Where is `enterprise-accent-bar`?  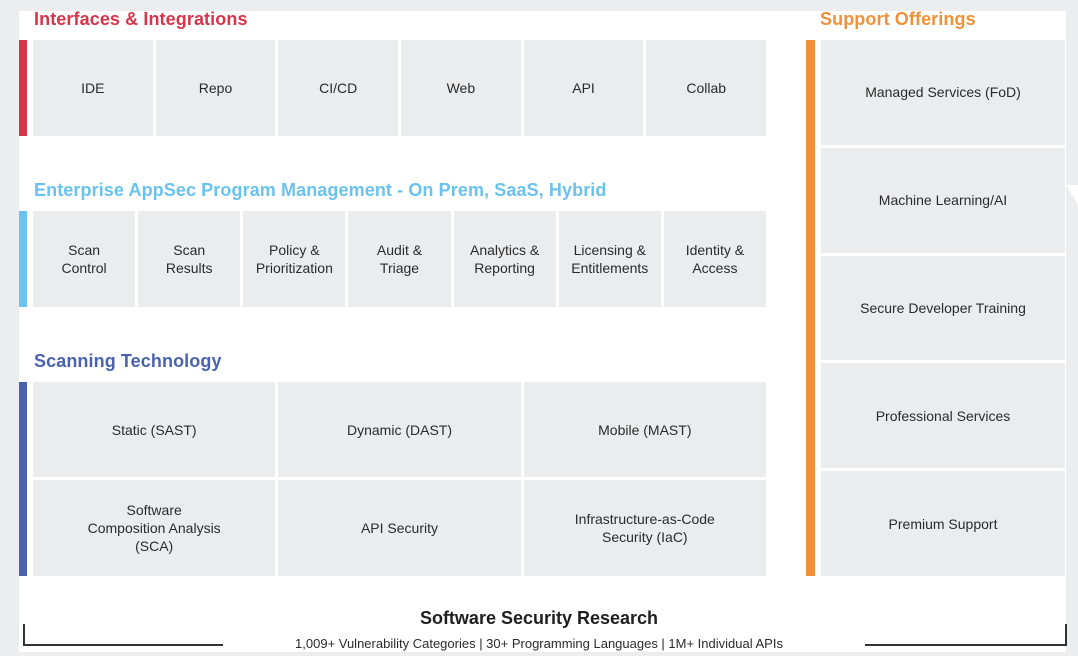 enterprise-accent-bar is located at coordinates (23, 259).